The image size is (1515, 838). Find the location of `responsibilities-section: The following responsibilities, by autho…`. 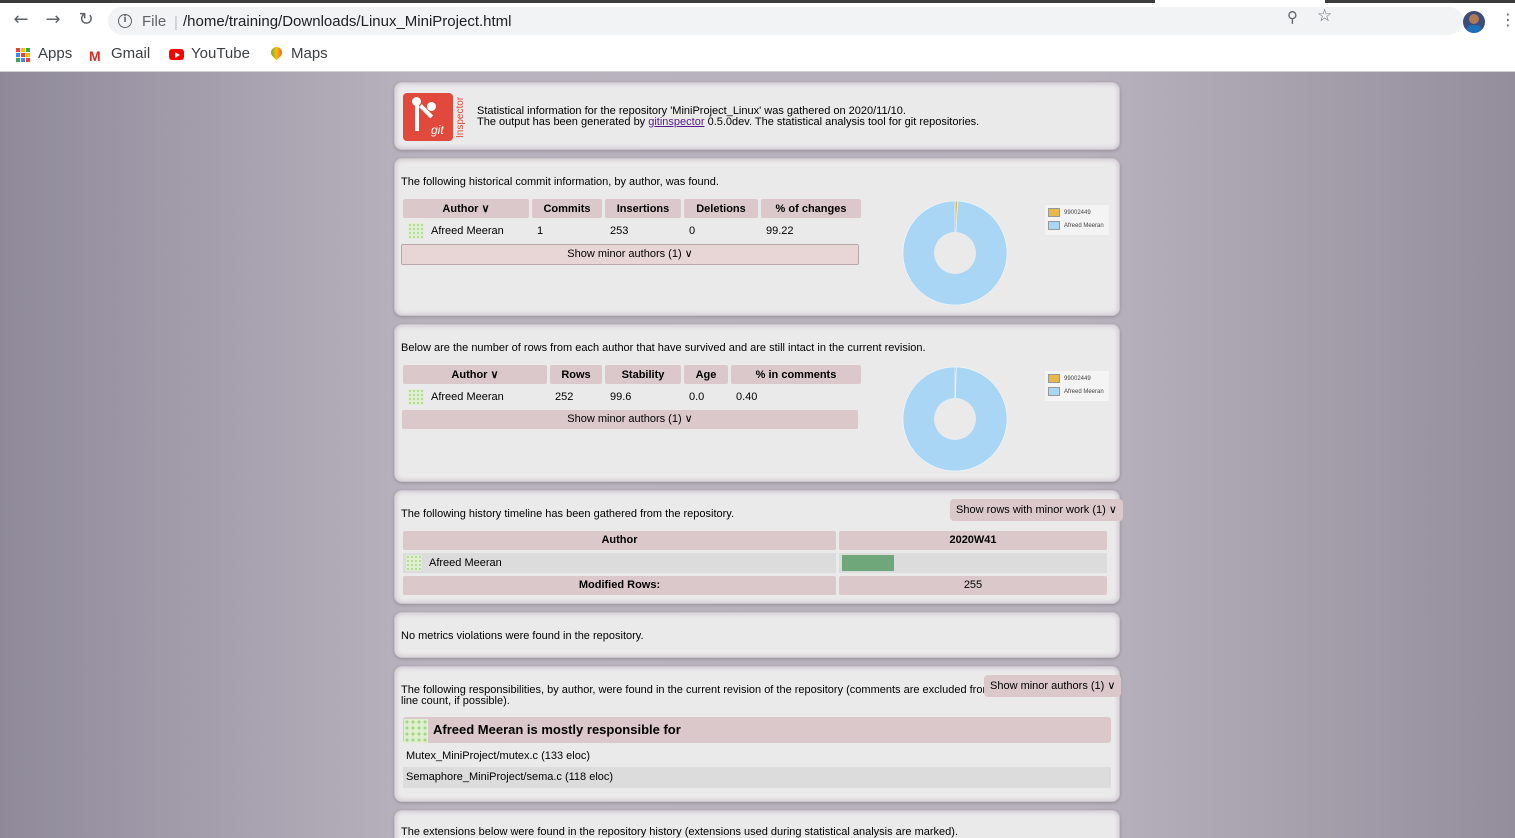

responsibilities-section: The following responsibilities, by autho… is located at coordinates (758, 734).